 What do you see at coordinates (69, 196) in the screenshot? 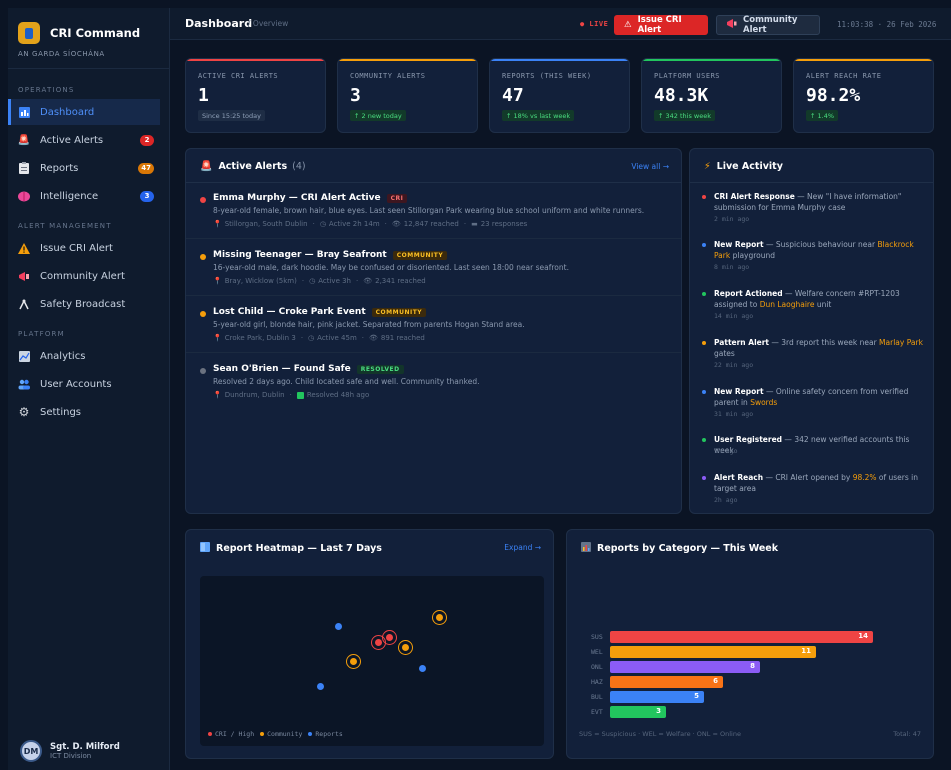
I see `sidebar-item-label: Intelligence` at bounding box center [69, 196].